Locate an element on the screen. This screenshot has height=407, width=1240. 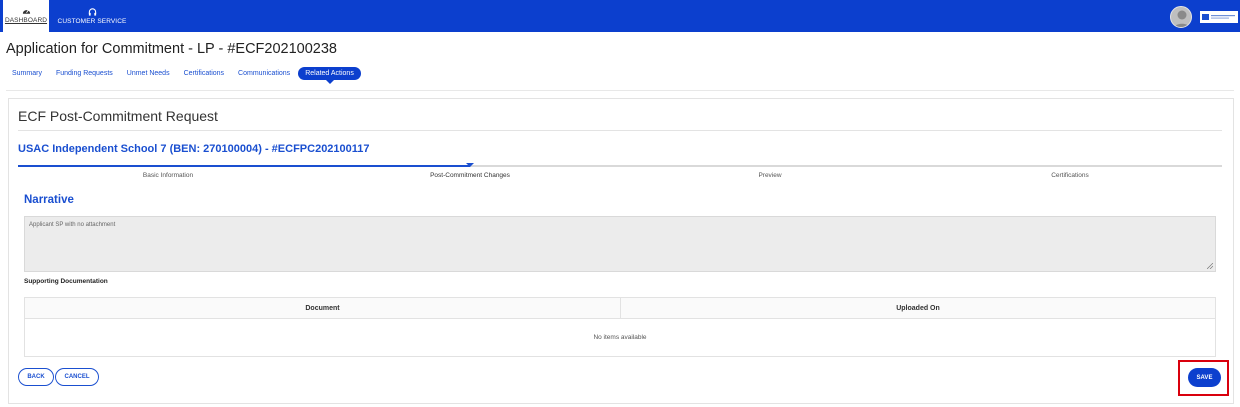
user-avatar-icon is located at coordinates (1181, 17).